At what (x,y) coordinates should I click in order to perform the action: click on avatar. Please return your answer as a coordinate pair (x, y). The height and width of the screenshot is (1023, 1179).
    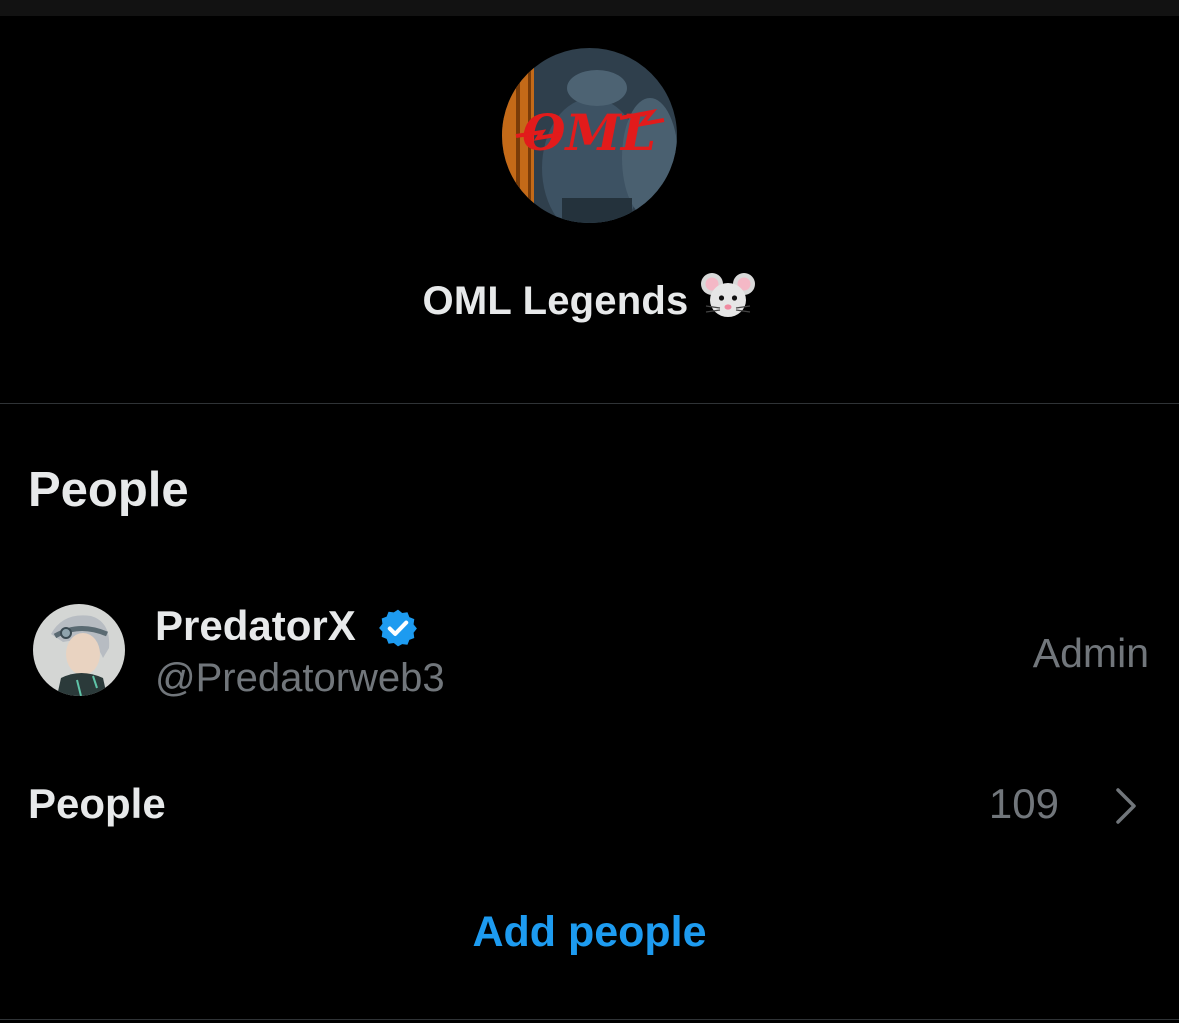
    Looking at the image, I should click on (79, 650).